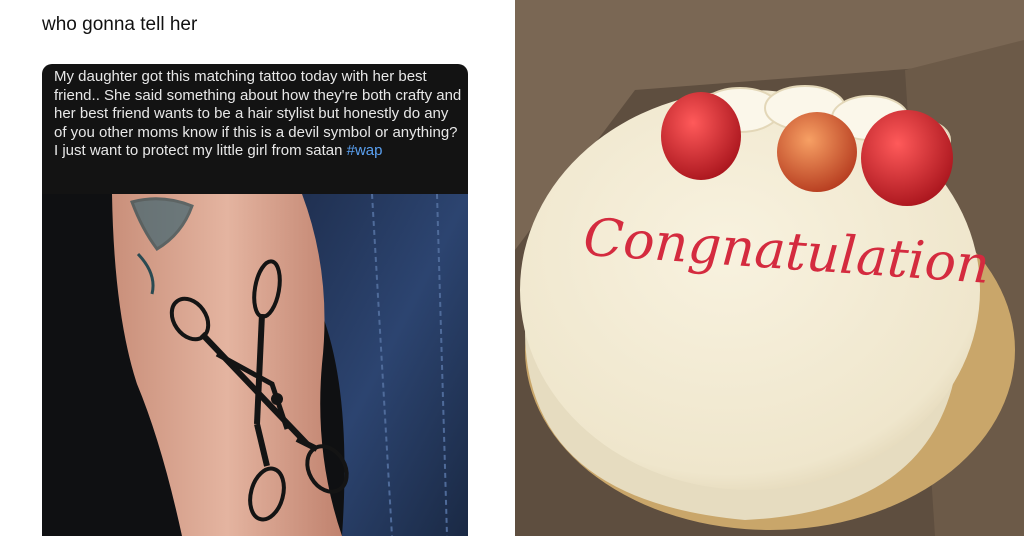 The width and height of the screenshot is (1024, 536). What do you see at coordinates (511, 268) in the screenshot?
I see `panel-divider` at bounding box center [511, 268].